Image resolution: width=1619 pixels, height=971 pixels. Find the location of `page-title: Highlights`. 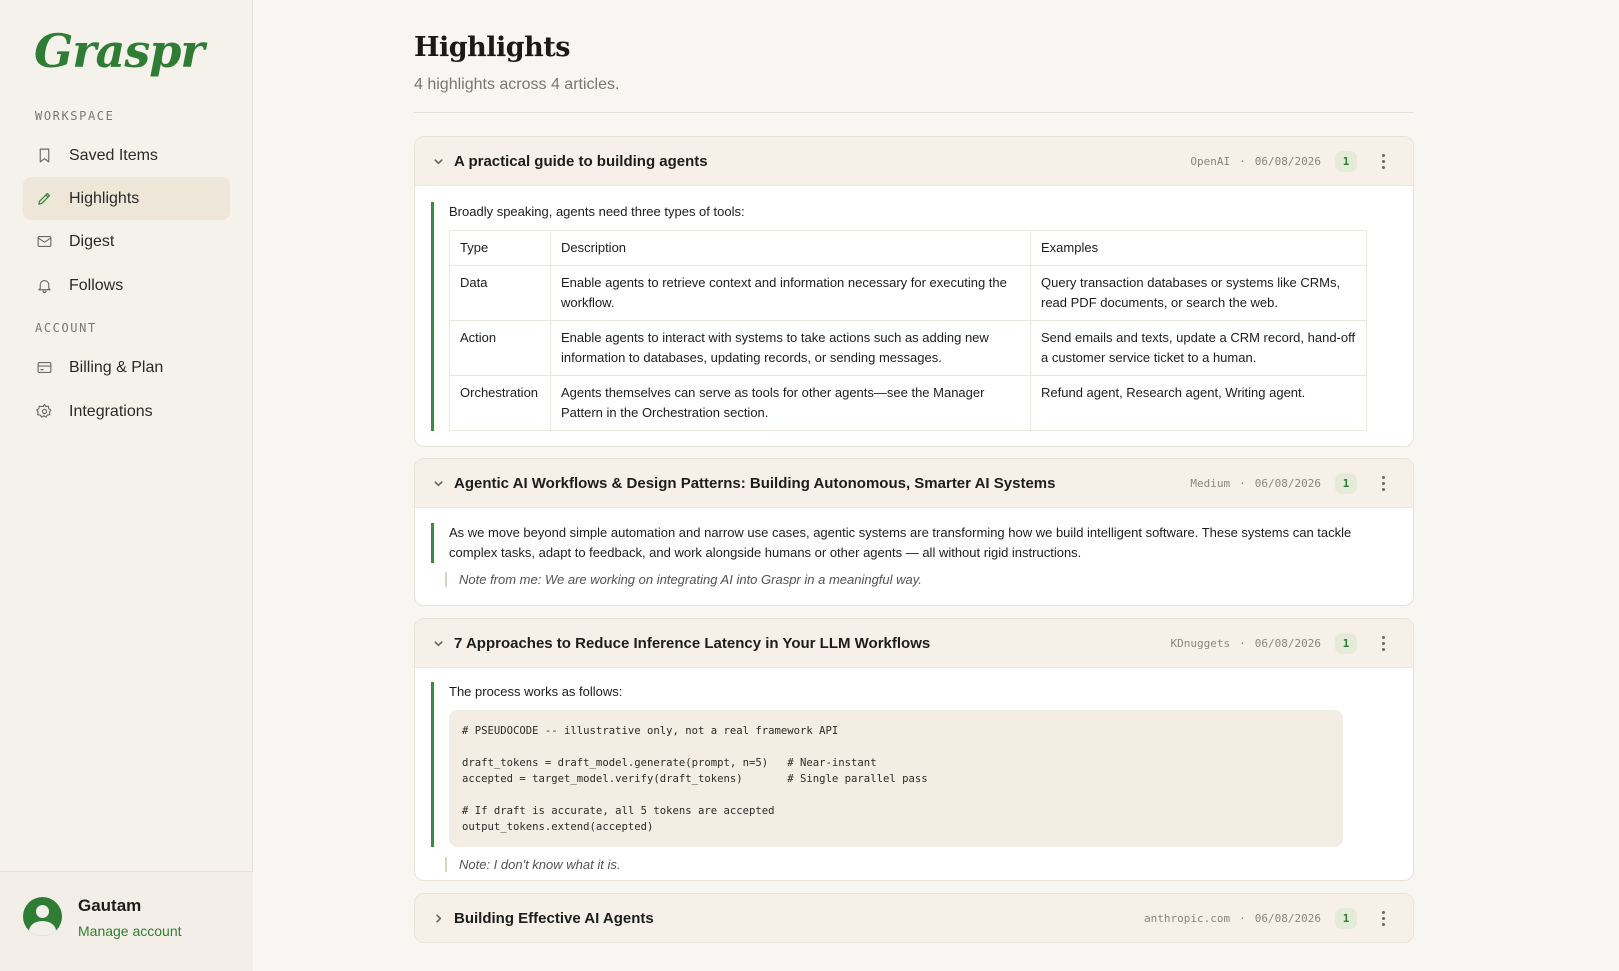

page-title: Highlights is located at coordinates (492, 47).